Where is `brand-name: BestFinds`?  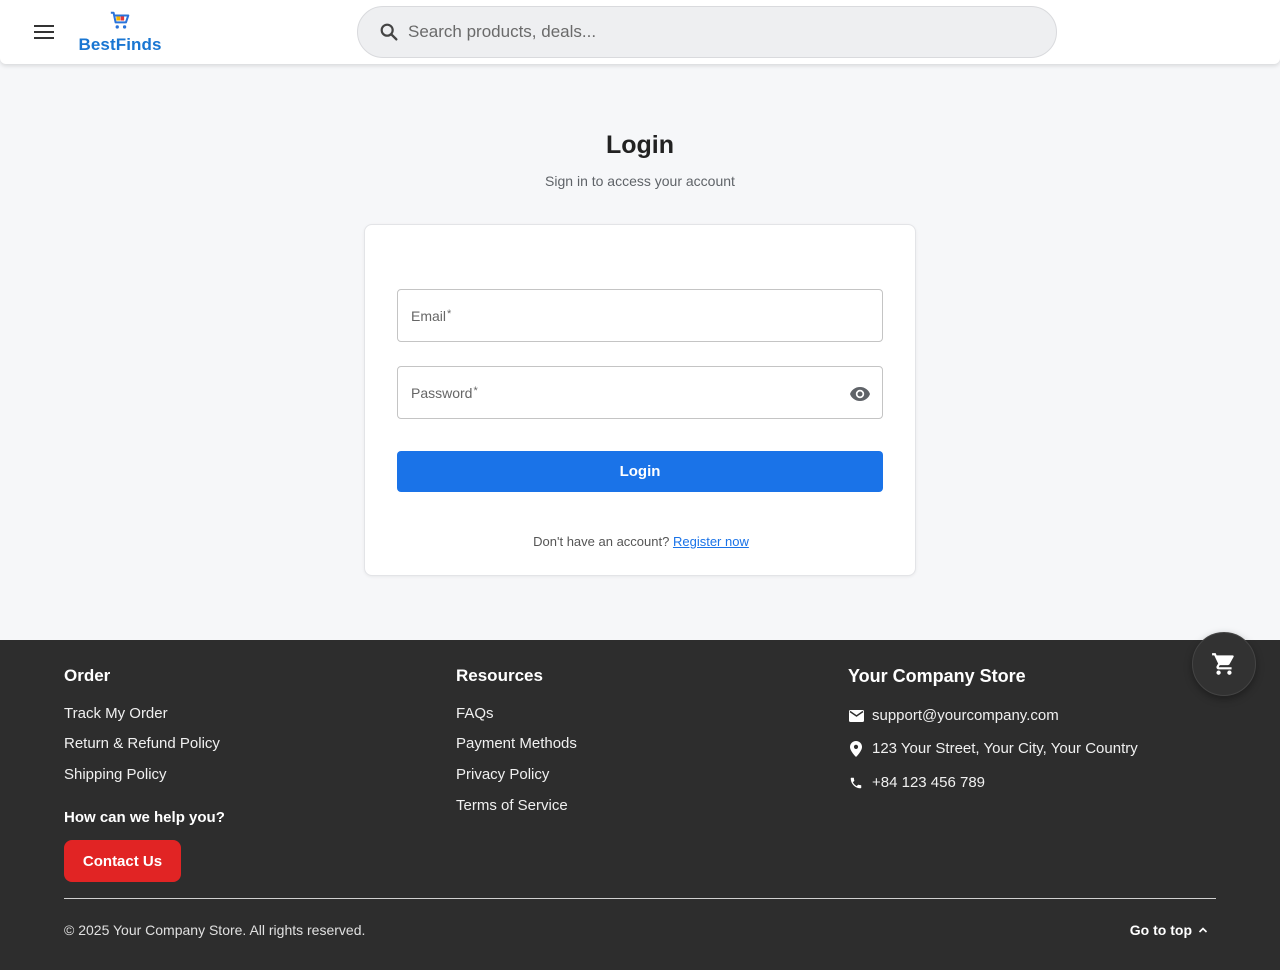 brand-name: BestFinds is located at coordinates (120, 44).